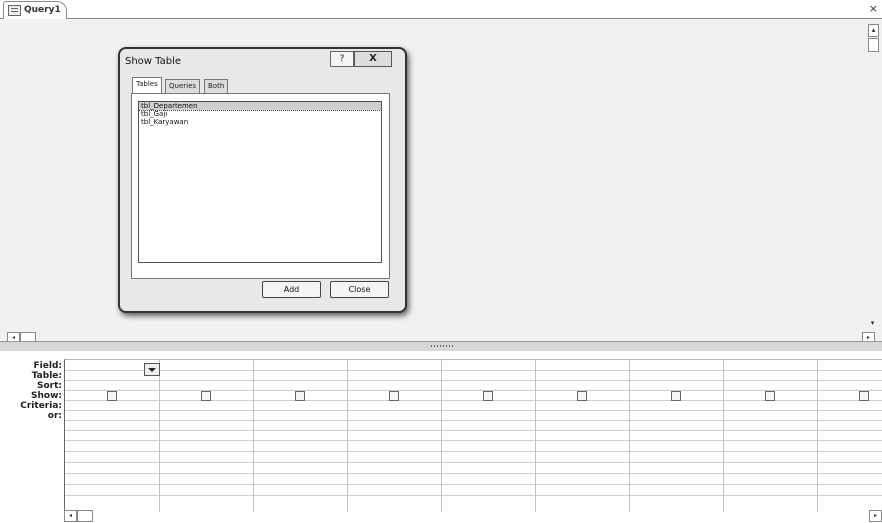 The width and height of the screenshot is (882, 523). Describe the element at coordinates (873, 30) in the screenshot. I see `scroll-up-button: ▴` at that location.